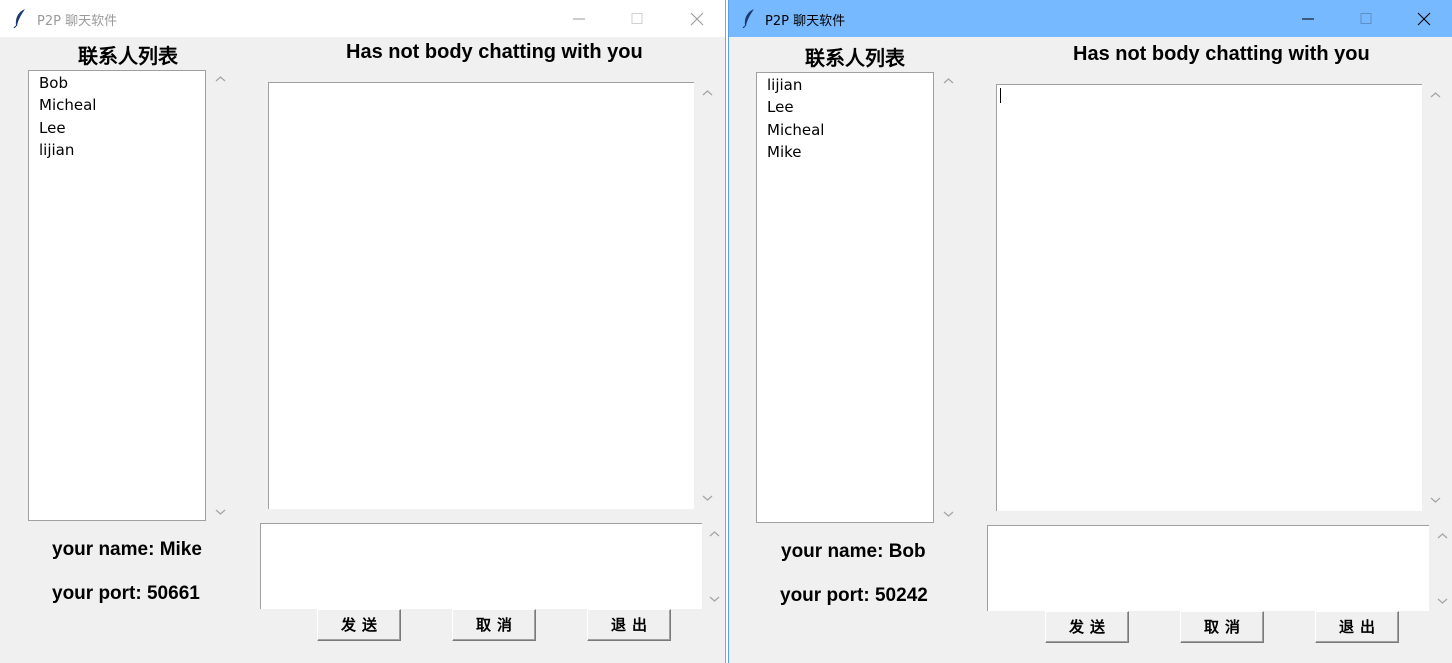  I want to click on contacts-list: Bob Micheal Lee lijian, so click(117, 295).